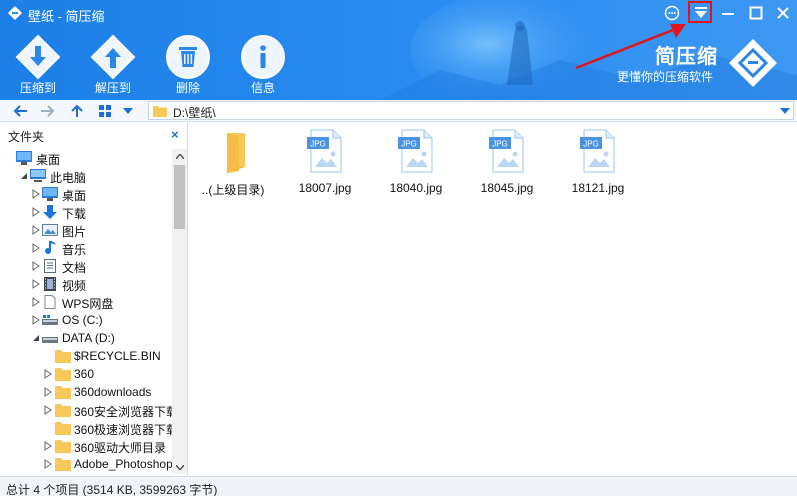  I want to click on tree-item-label: $RECYCLE.BIN, so click(117, 356).